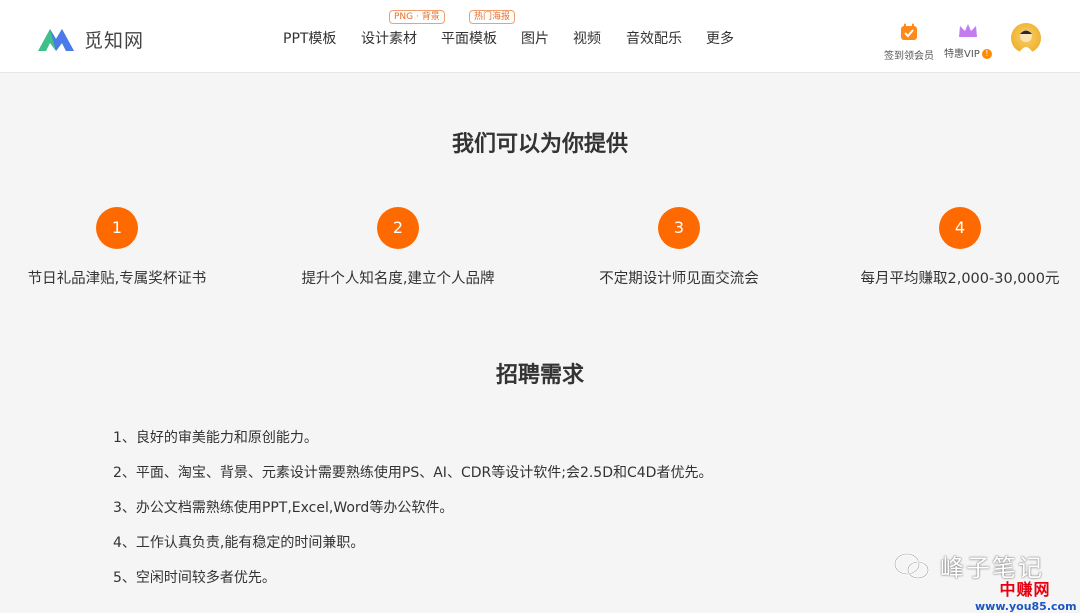 The image size is (1080, 613). What do you see at coordinates (1026, 606) in the screenshot?
I see `site-watermark-url: www.you85.com` at bounding box center [1026, 606].